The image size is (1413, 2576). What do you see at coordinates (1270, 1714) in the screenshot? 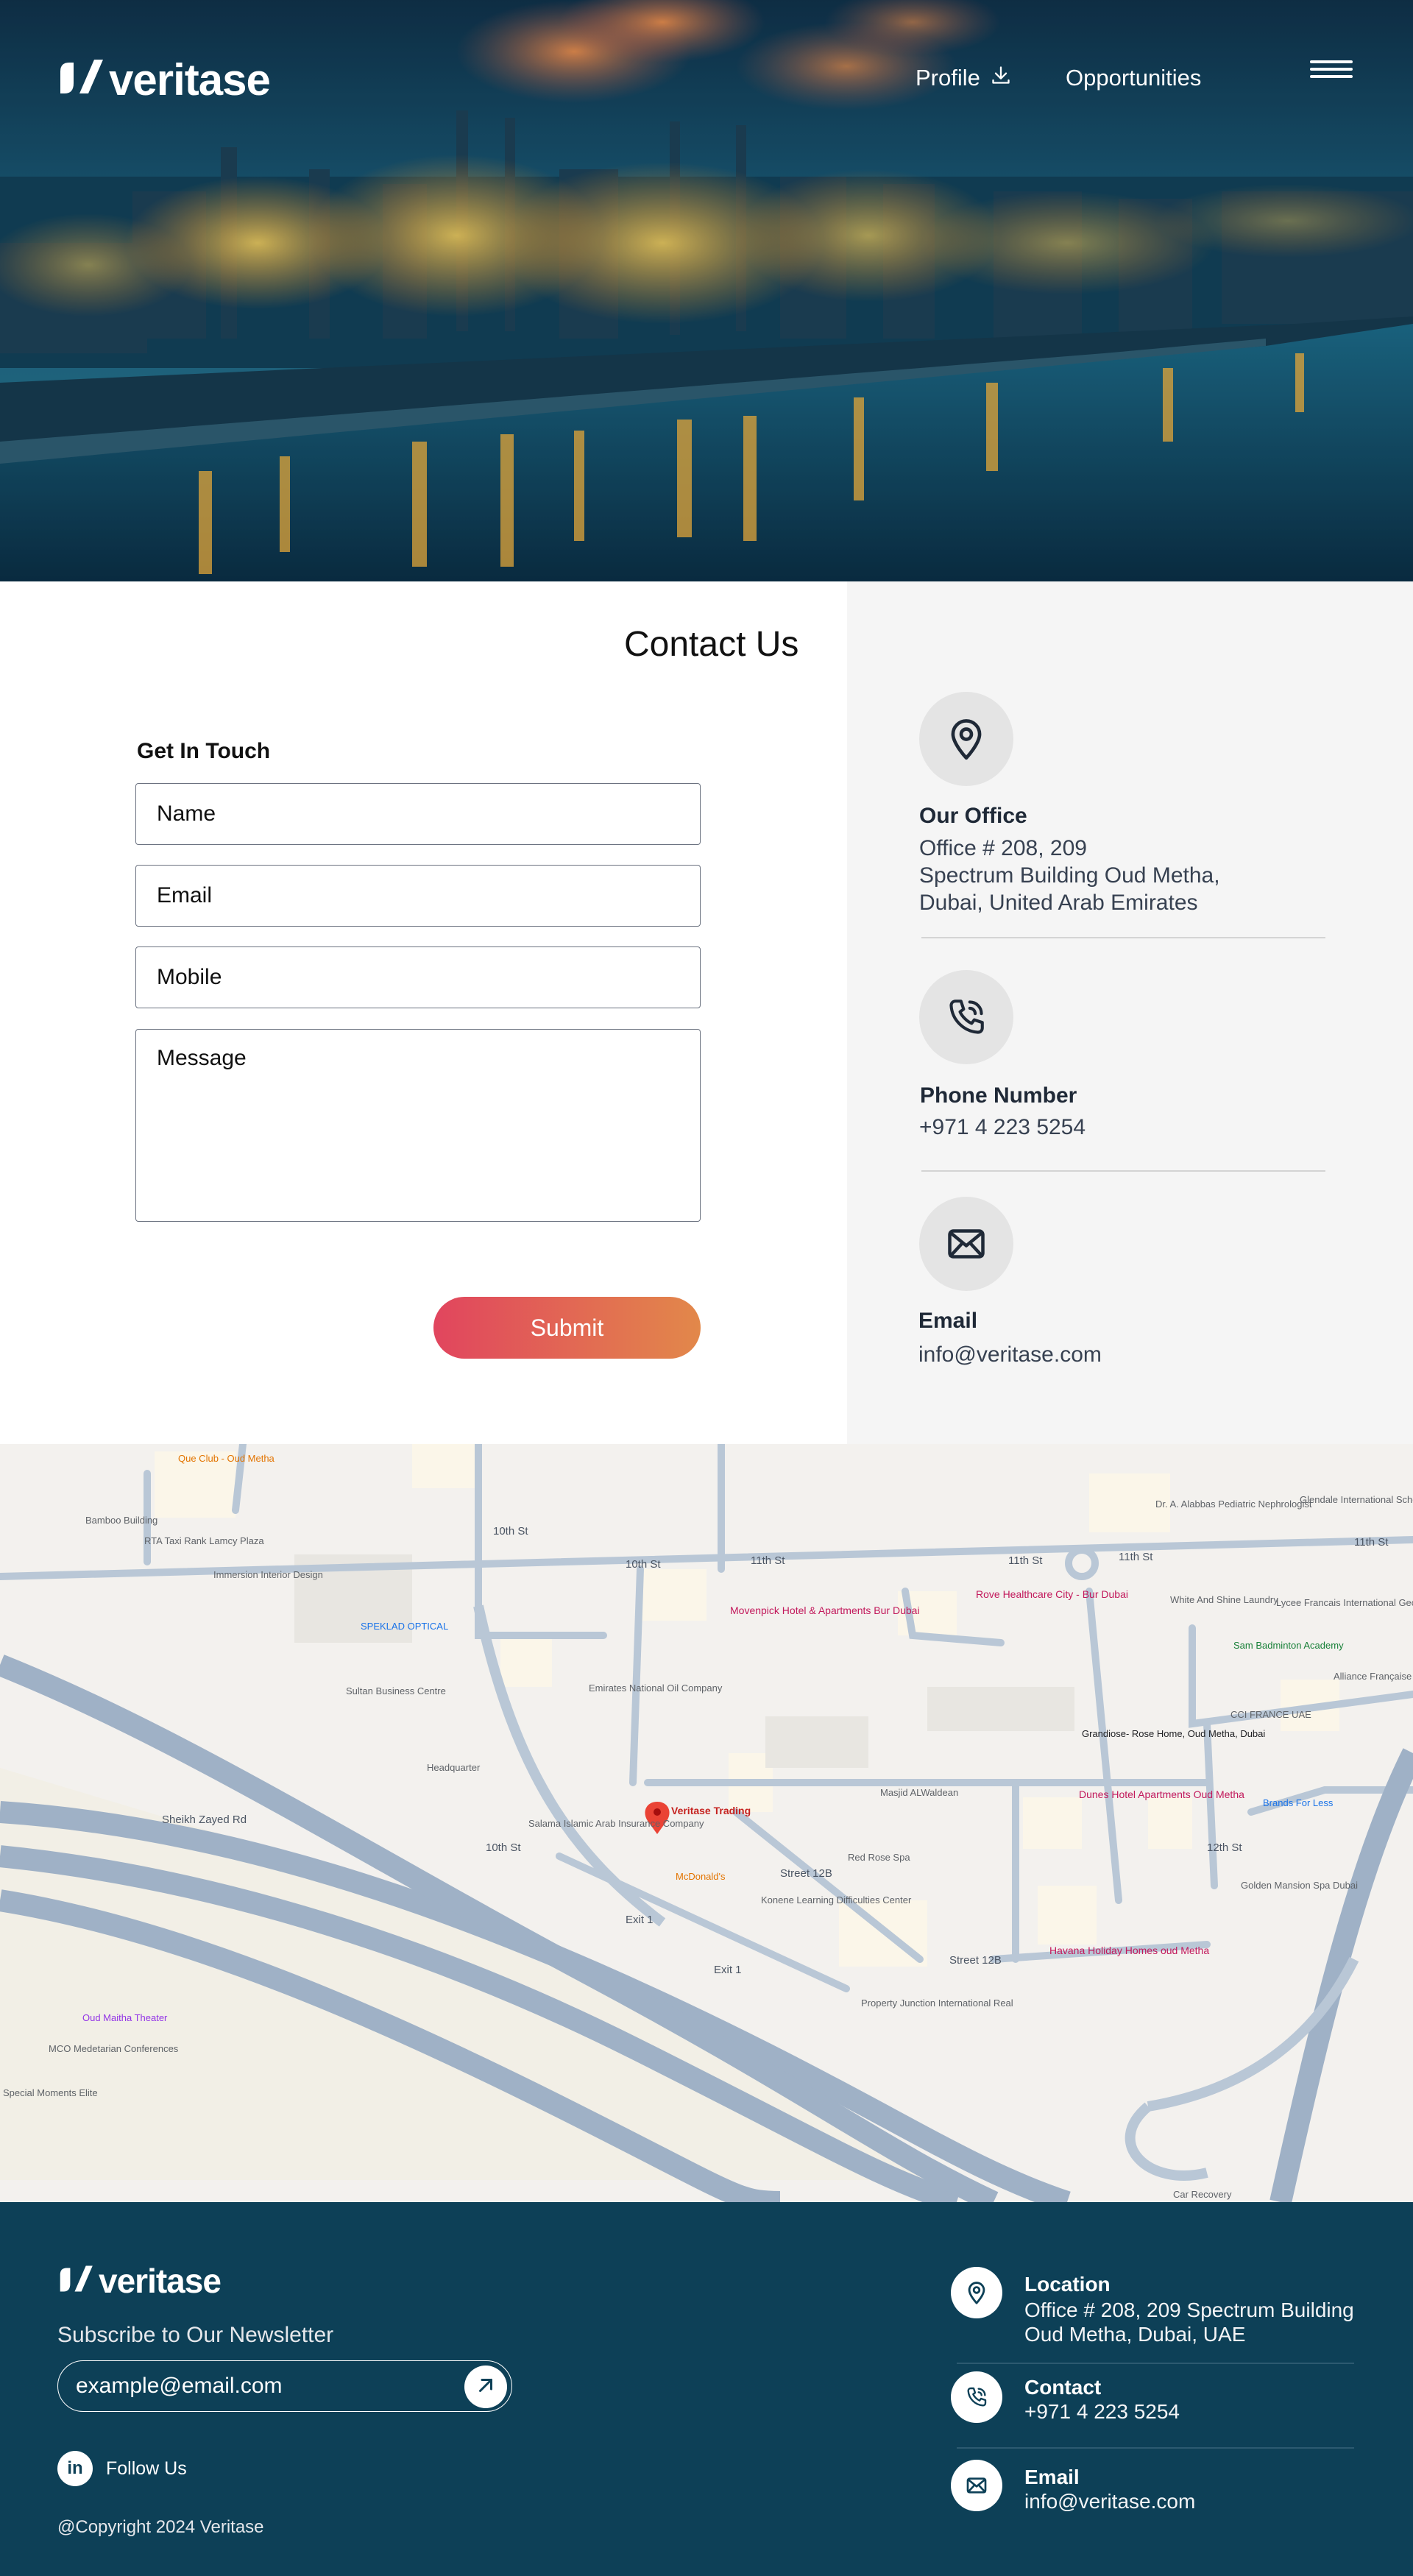
I see `place-label: CCI FRANCE UAE` at bounding box center [1270, 1714].